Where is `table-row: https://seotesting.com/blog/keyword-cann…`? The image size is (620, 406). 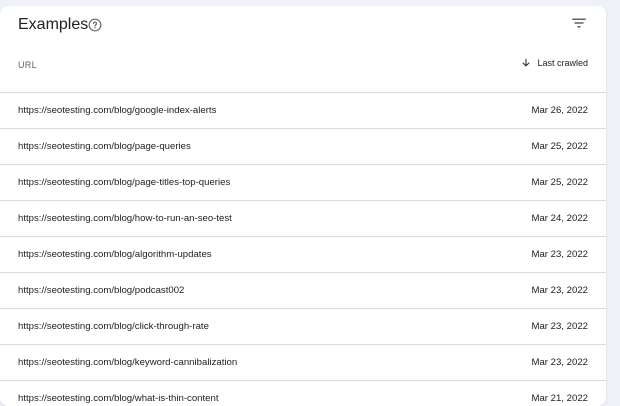 table-row: https://seotesting.com/blog/keyword-cann… is located at coordinates (303, 363).